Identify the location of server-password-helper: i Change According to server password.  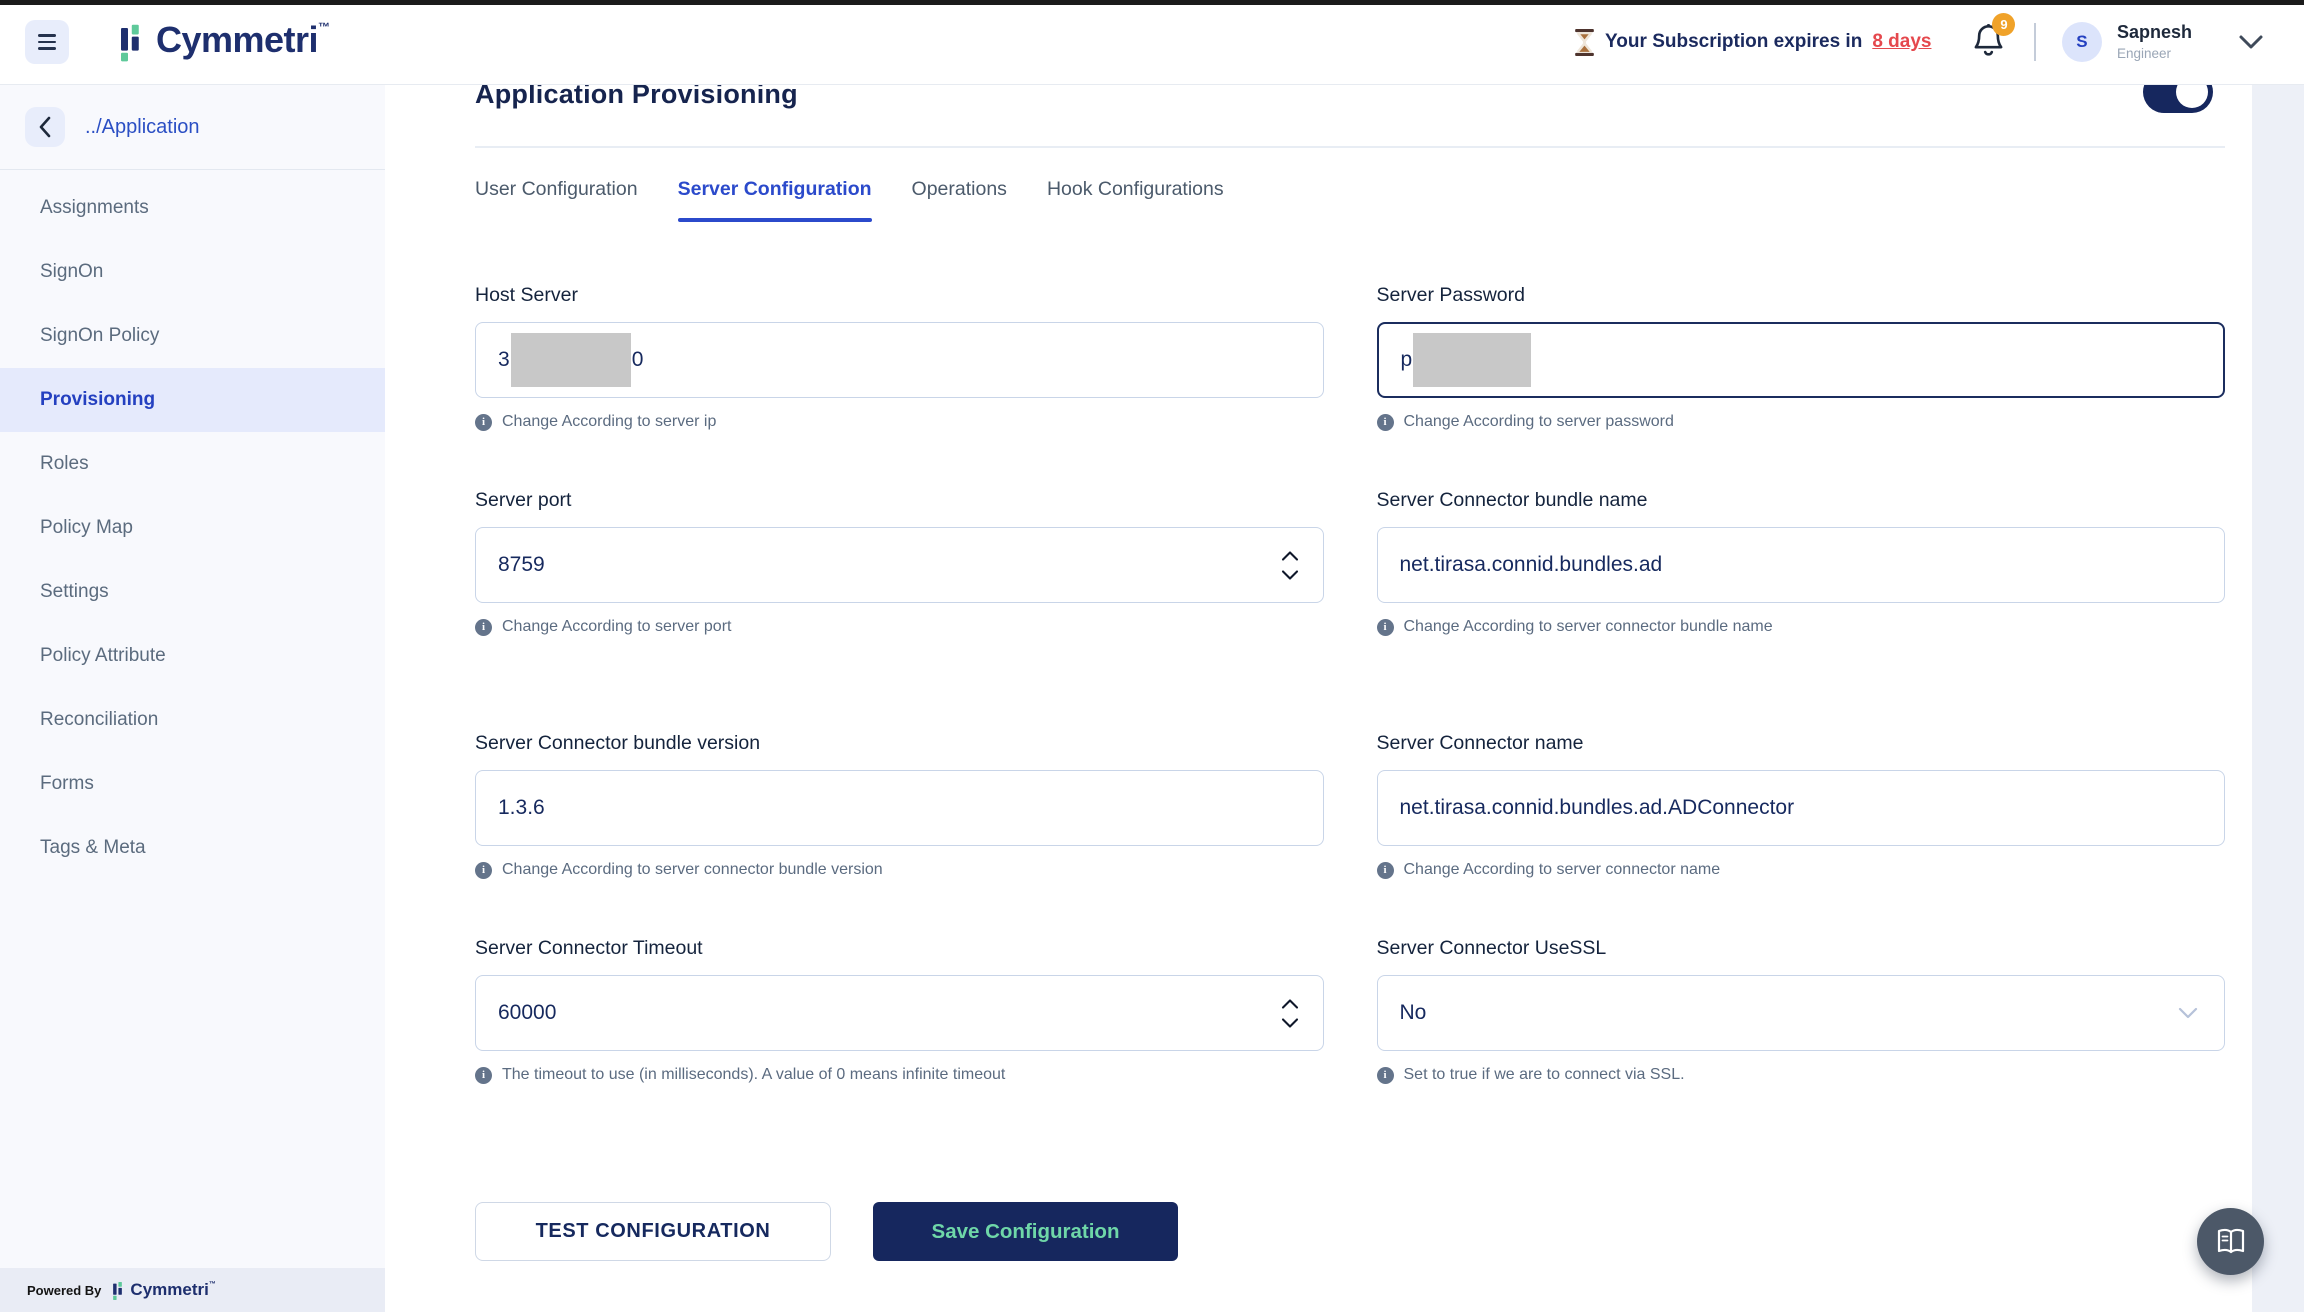
(1801, 422).